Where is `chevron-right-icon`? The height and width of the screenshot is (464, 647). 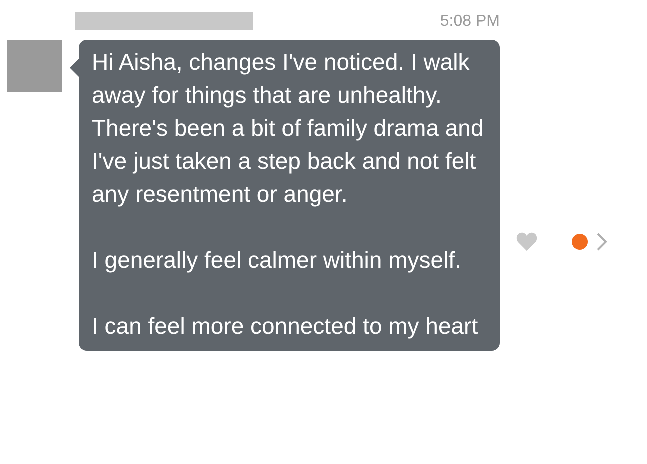 chevron-right-icon is located at coordinates (602, 242).